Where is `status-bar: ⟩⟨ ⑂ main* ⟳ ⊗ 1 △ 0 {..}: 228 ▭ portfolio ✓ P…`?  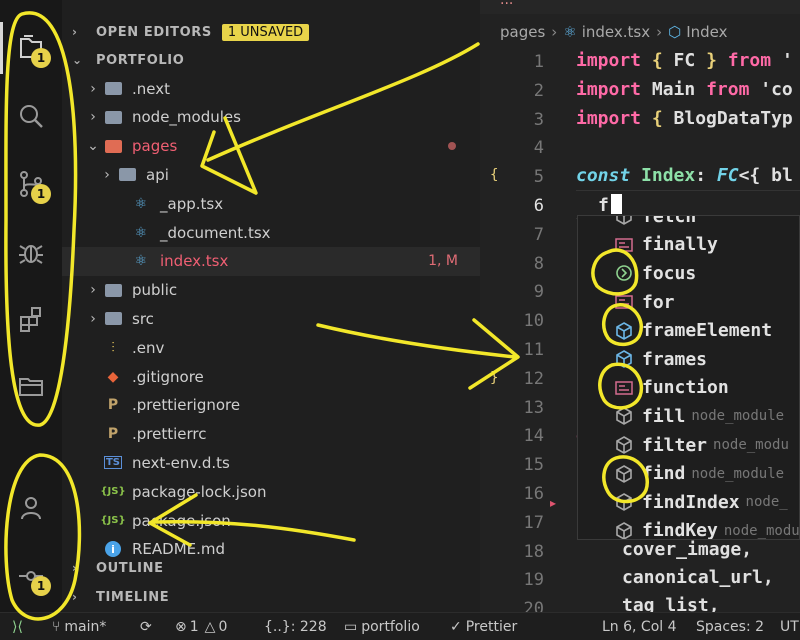 status-bar: ⟩⟨ ⑂ main* ⟳ ⊗ 1 △ 0 {..}: 228 ▭ portfolio ✓ P… is located at coordinates (400, 626).